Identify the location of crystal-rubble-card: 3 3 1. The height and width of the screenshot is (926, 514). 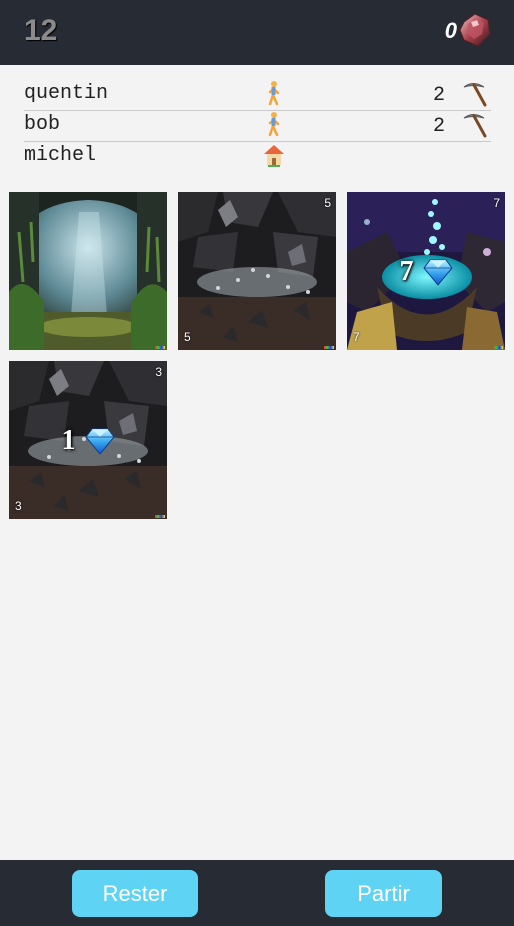
(88, 440).